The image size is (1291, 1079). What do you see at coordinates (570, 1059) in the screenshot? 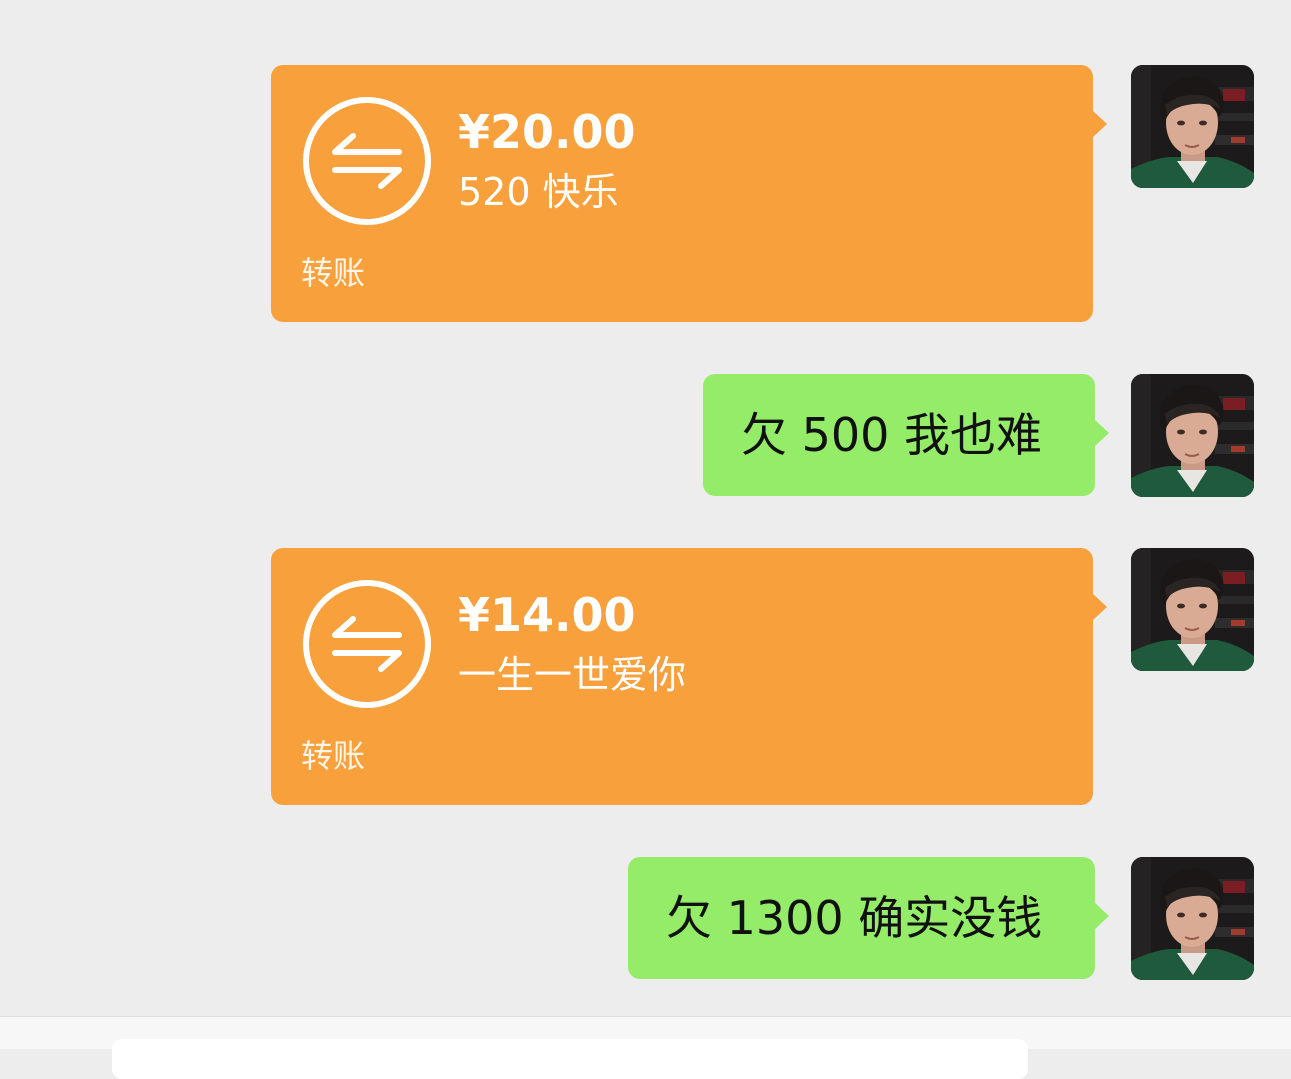
I see `message-input` at bounding box center [570, 1059].